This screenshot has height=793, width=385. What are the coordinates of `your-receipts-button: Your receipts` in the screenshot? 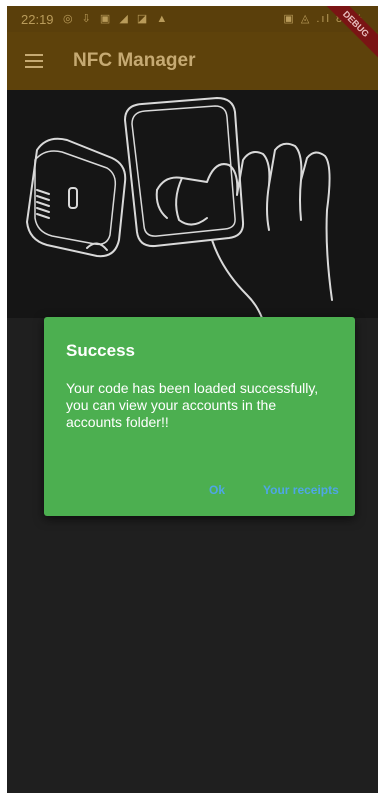 It's located at (301, 490).